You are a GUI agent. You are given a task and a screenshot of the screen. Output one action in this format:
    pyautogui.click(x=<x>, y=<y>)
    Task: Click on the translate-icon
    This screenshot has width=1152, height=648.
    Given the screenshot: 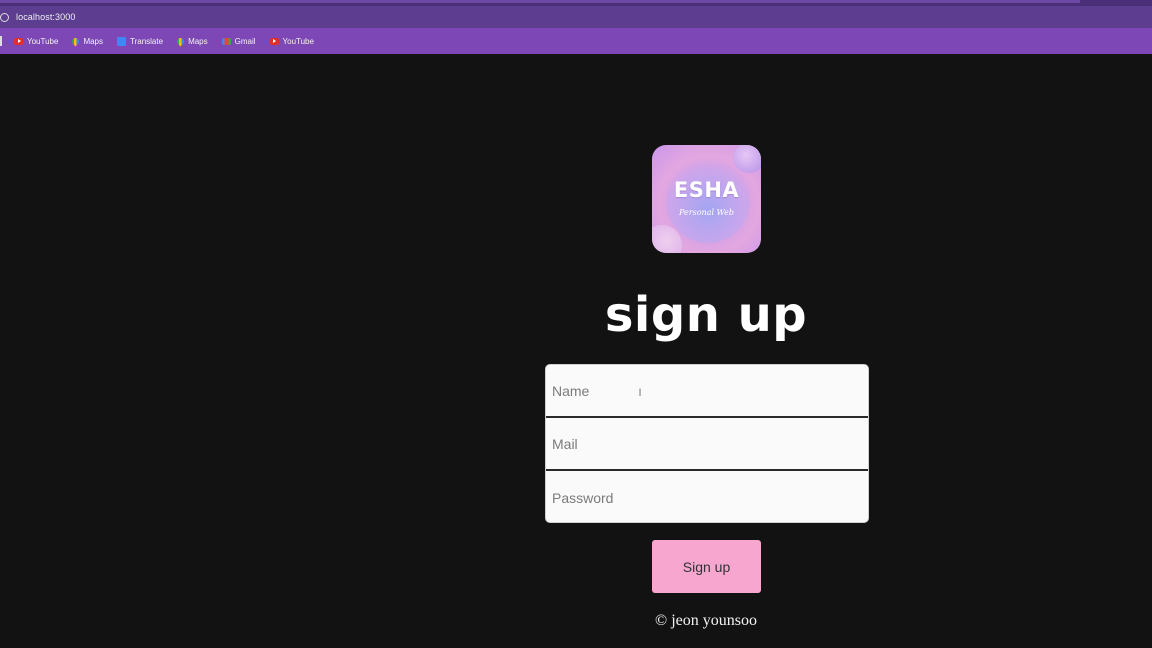 What is the action you would take?
    pyautogui.click(x=121, y=41)
    